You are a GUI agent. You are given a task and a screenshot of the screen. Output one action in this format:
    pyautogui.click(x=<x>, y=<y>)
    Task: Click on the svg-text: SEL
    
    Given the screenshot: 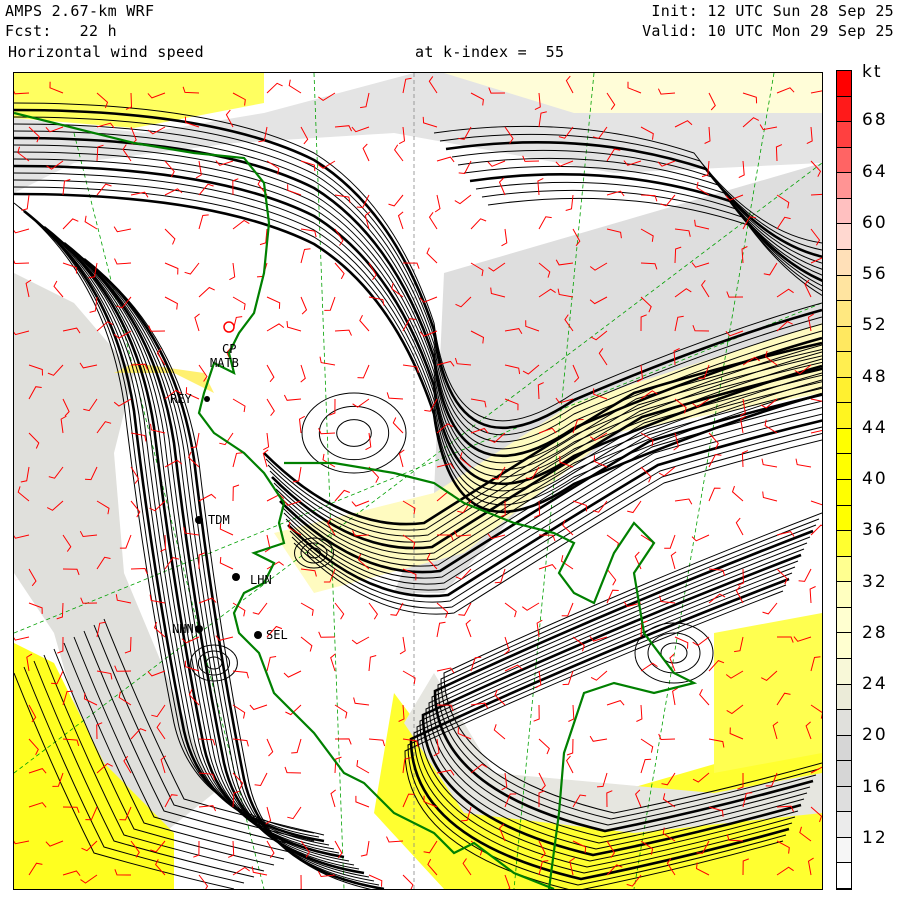 What is the action you would take?
    pyautogui.click(x=277, y=635)
    